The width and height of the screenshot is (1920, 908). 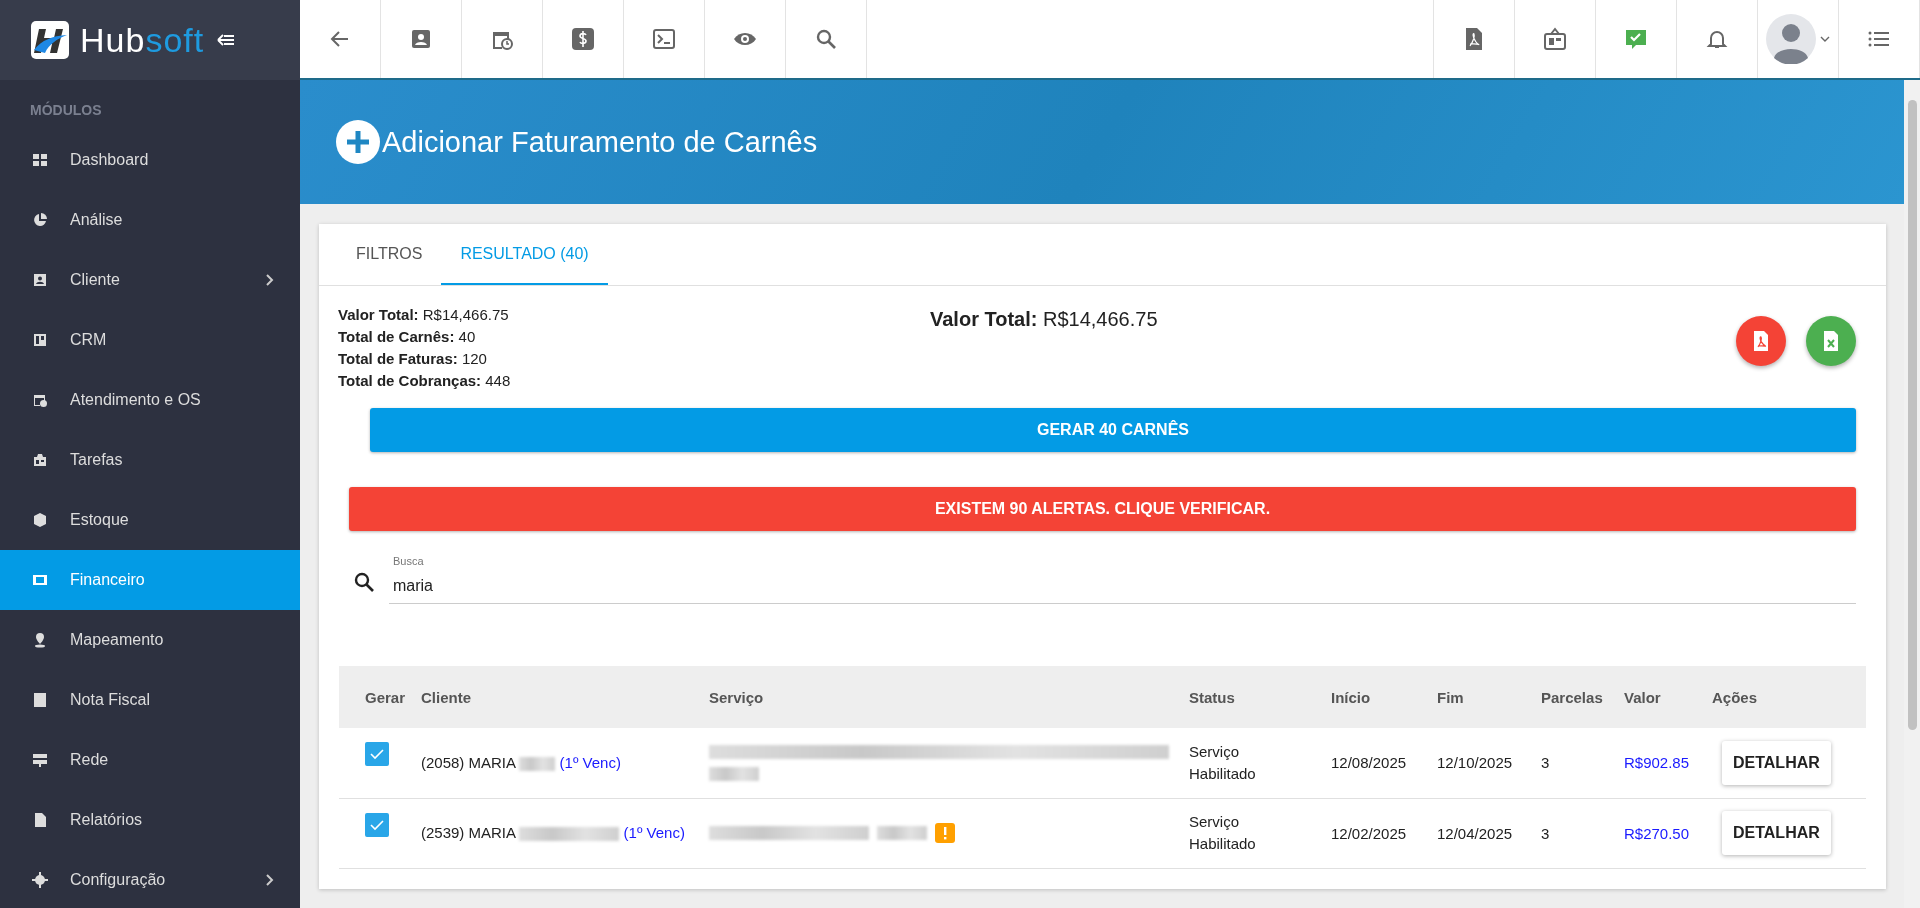 I want to click on logo-icon, so click(x=50, y=40).